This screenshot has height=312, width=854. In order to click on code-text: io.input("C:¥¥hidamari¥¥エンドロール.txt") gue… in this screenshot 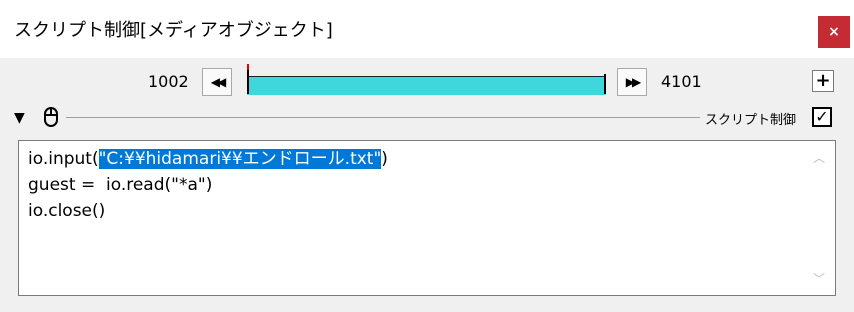, I will do `click(208, 185)`.